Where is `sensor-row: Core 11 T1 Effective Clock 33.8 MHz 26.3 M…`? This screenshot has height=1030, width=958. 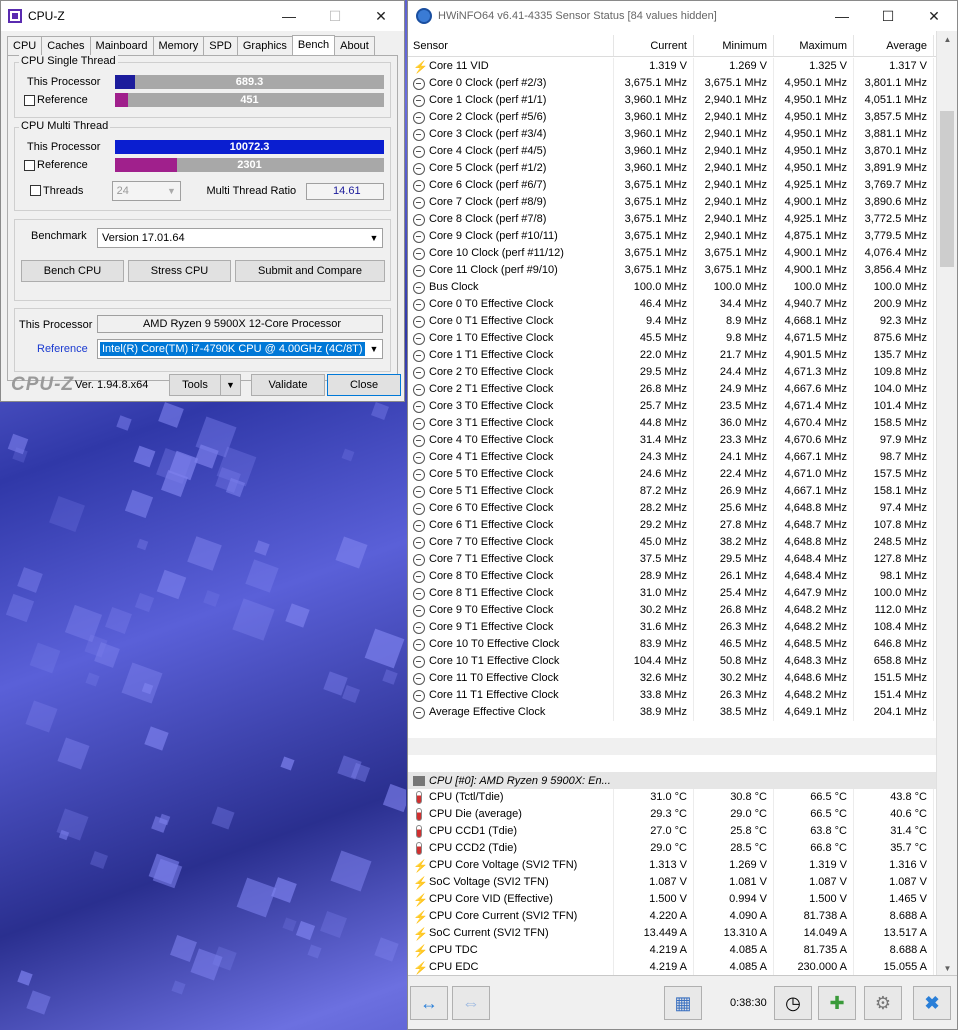
sensor-row: Core 11 T1 Effective Clock 33.8 MHz 26.3 M… is located at coordinates (672, 695).